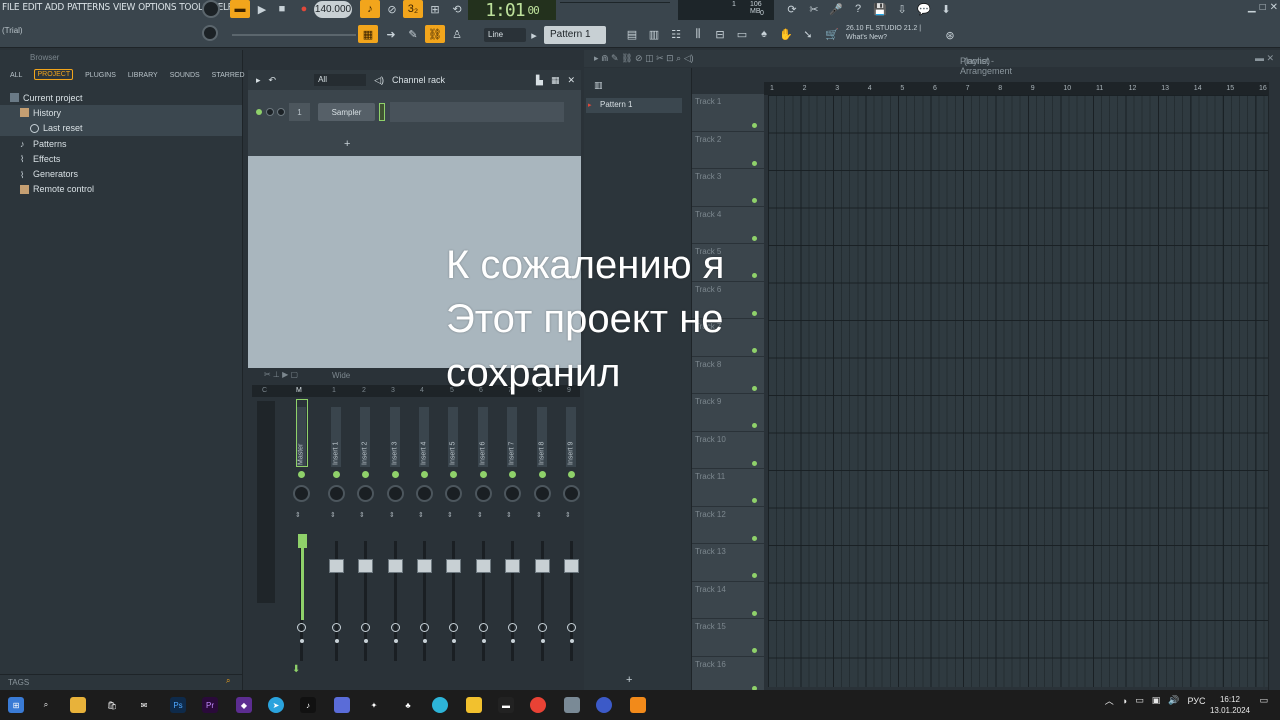  What do you see at coordinates (336, 539) in the screenshot?
I see `mixer-strip-insert-1: Insert 1 ⇕` at bounding box center [336, 539].